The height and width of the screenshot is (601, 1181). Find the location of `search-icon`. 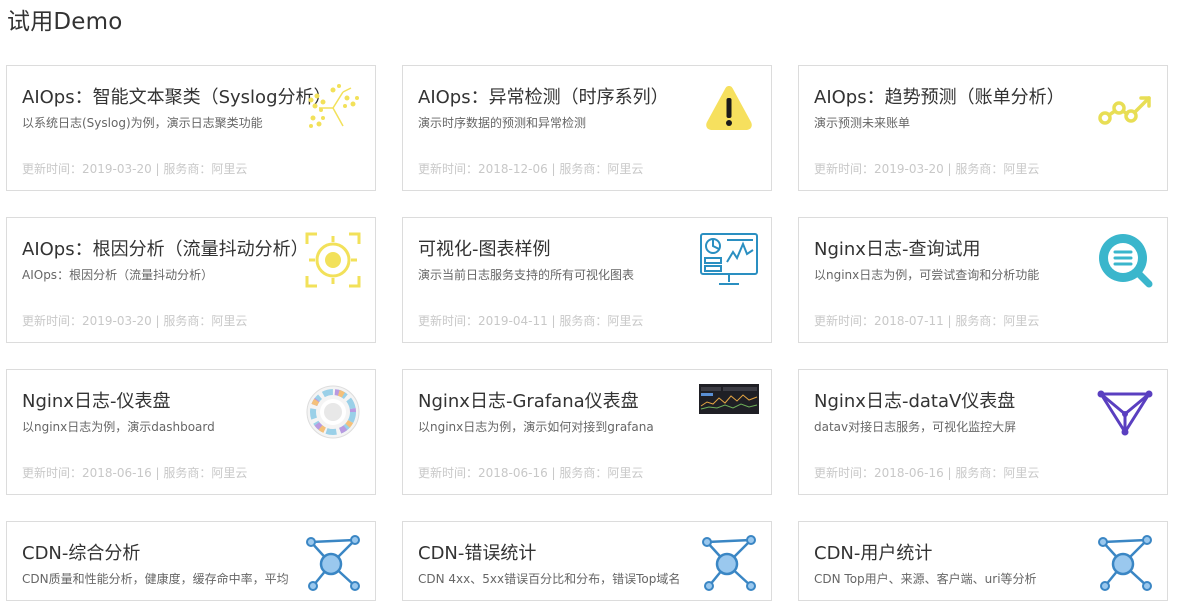

search-icon is located at coordinates (1125, 260).